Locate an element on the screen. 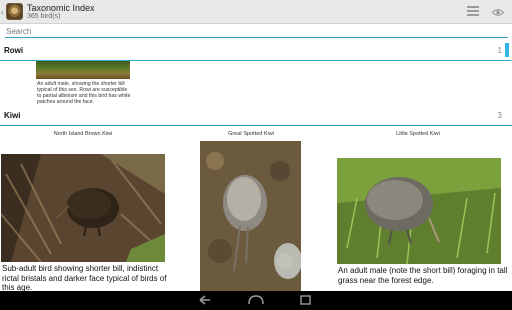 This screenshot has width=512, height=310. species-name-little-spotted-kiwi: Little Spotted Kiwi is located at coordinates (418, 134).